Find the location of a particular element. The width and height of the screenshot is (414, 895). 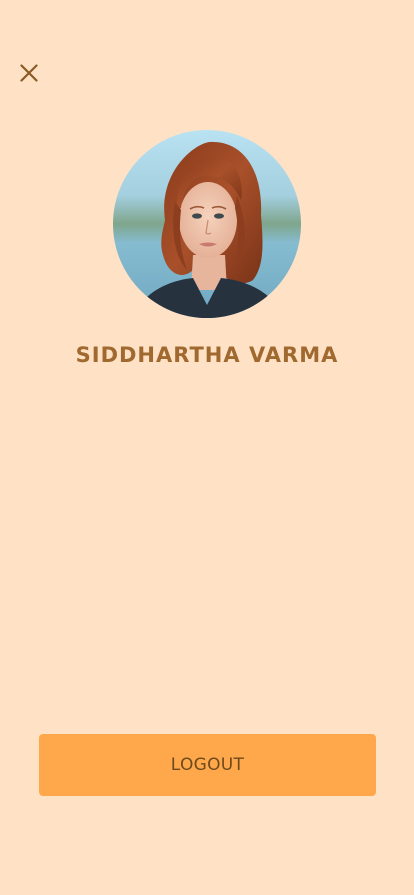

close-button is located at coordinates (29, 75).